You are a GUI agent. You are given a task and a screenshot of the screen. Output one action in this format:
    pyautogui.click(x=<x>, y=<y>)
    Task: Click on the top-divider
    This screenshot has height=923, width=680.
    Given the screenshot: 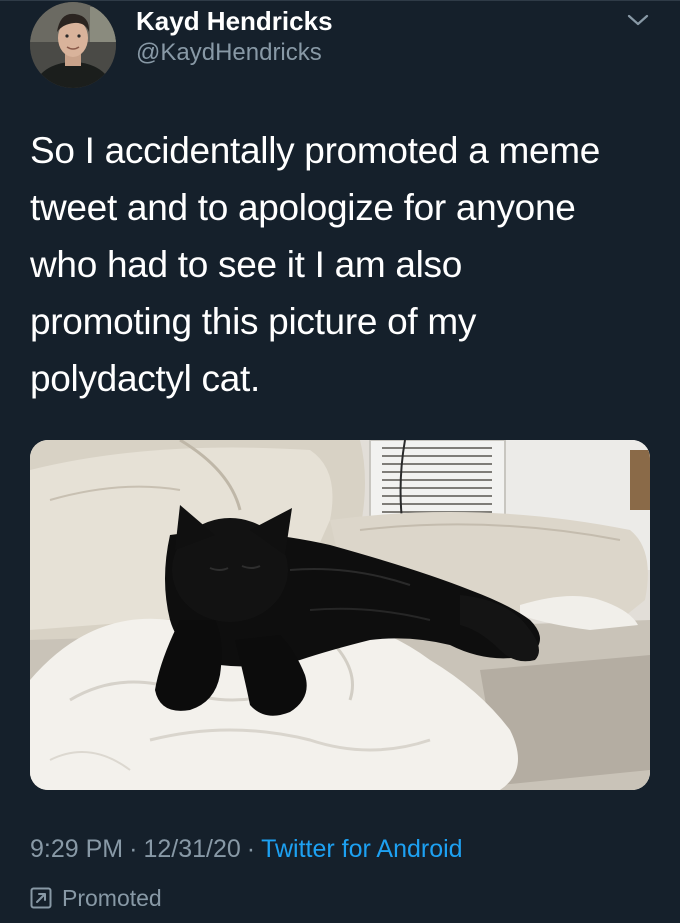 What is the action you would take?
    pyautogui.click(x=340, y=0)
    